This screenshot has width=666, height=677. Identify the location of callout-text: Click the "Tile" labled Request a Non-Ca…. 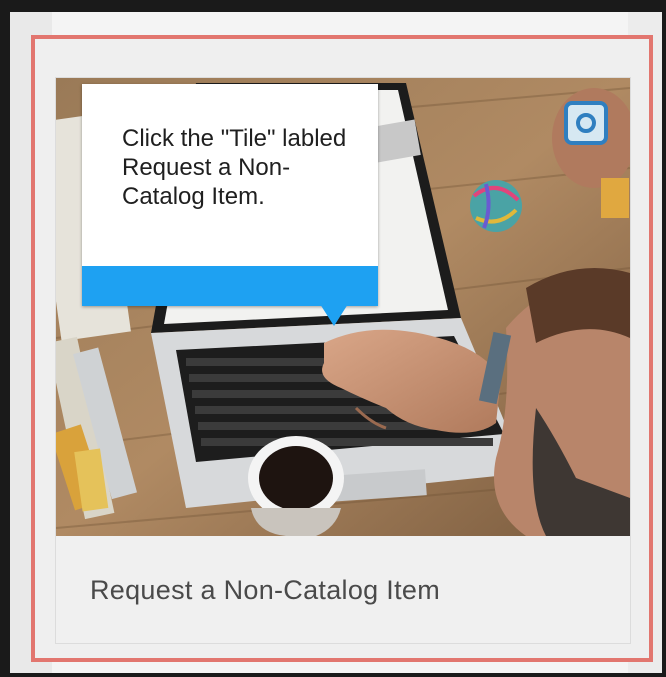
(234, 167).